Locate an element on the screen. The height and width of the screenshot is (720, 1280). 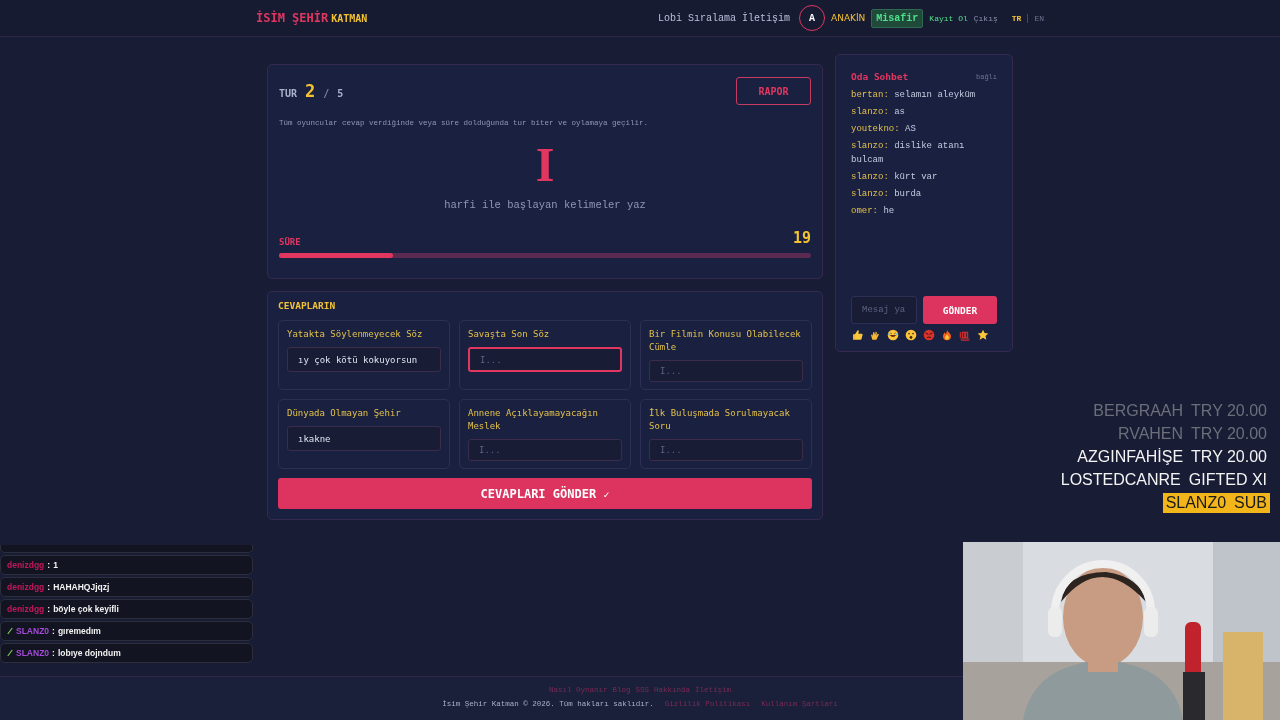
surprised-face-icon is located at coordinates (911, 335).